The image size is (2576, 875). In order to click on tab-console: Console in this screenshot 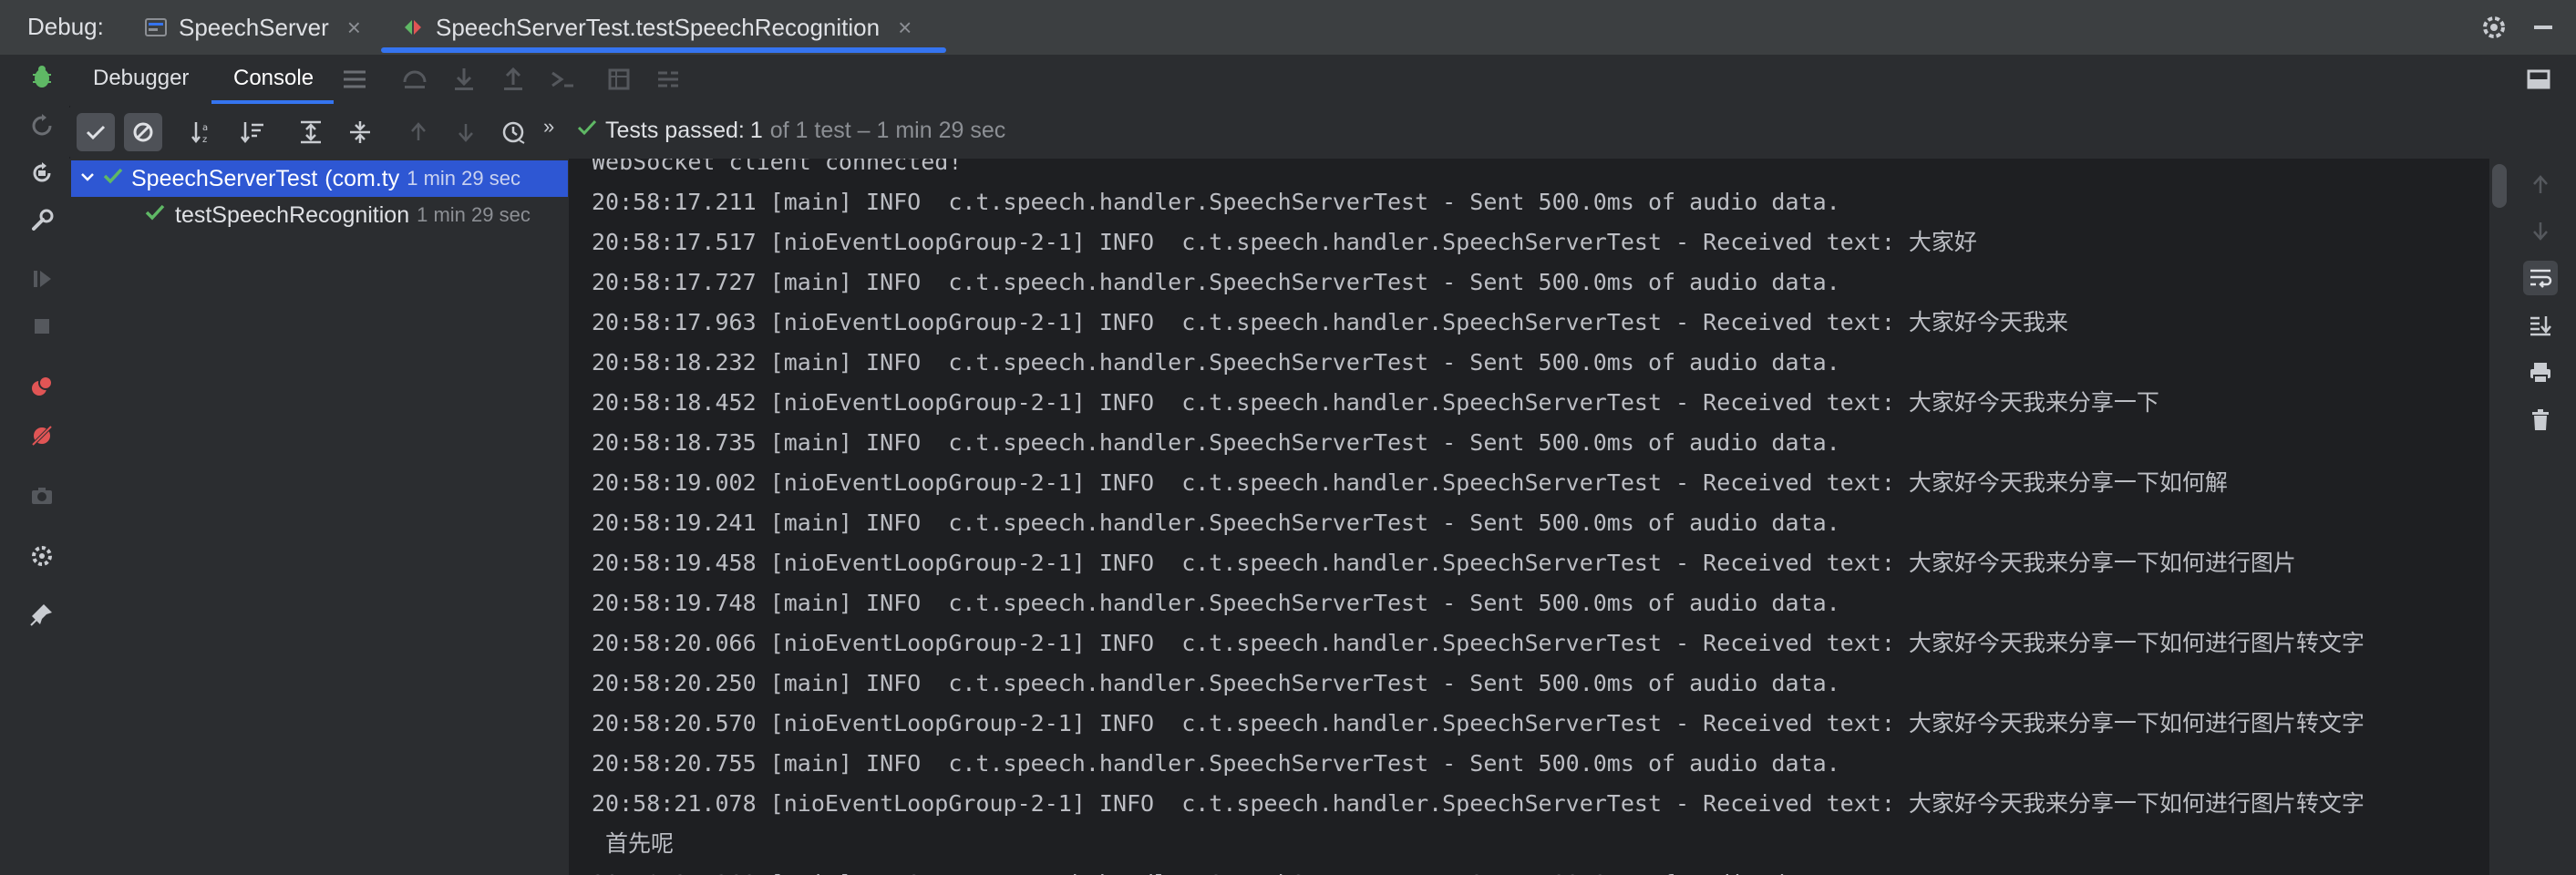, I will do `click(273, 79)`.